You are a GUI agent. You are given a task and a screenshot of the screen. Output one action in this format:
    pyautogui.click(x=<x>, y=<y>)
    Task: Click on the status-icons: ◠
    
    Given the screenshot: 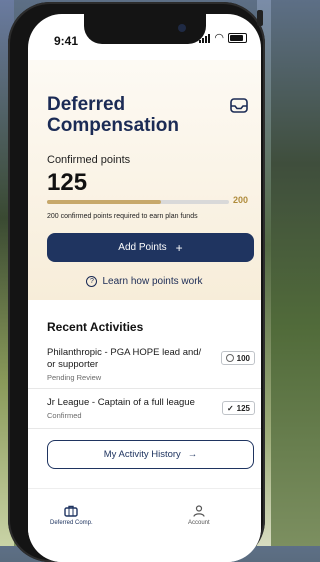 What is the action you would take?
    pyautogui.click(x=223, y=38)
    